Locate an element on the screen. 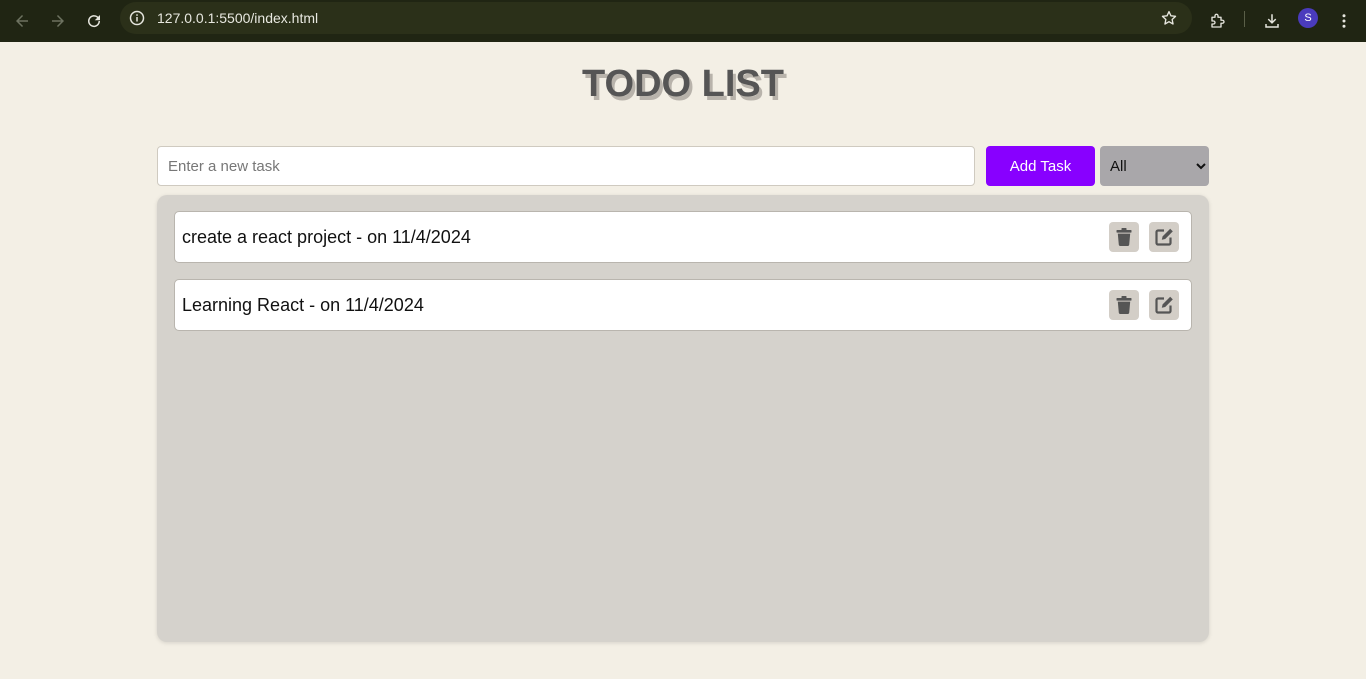 The image size is (1366, 679). download-icon is located at coordinates (1272, 21).